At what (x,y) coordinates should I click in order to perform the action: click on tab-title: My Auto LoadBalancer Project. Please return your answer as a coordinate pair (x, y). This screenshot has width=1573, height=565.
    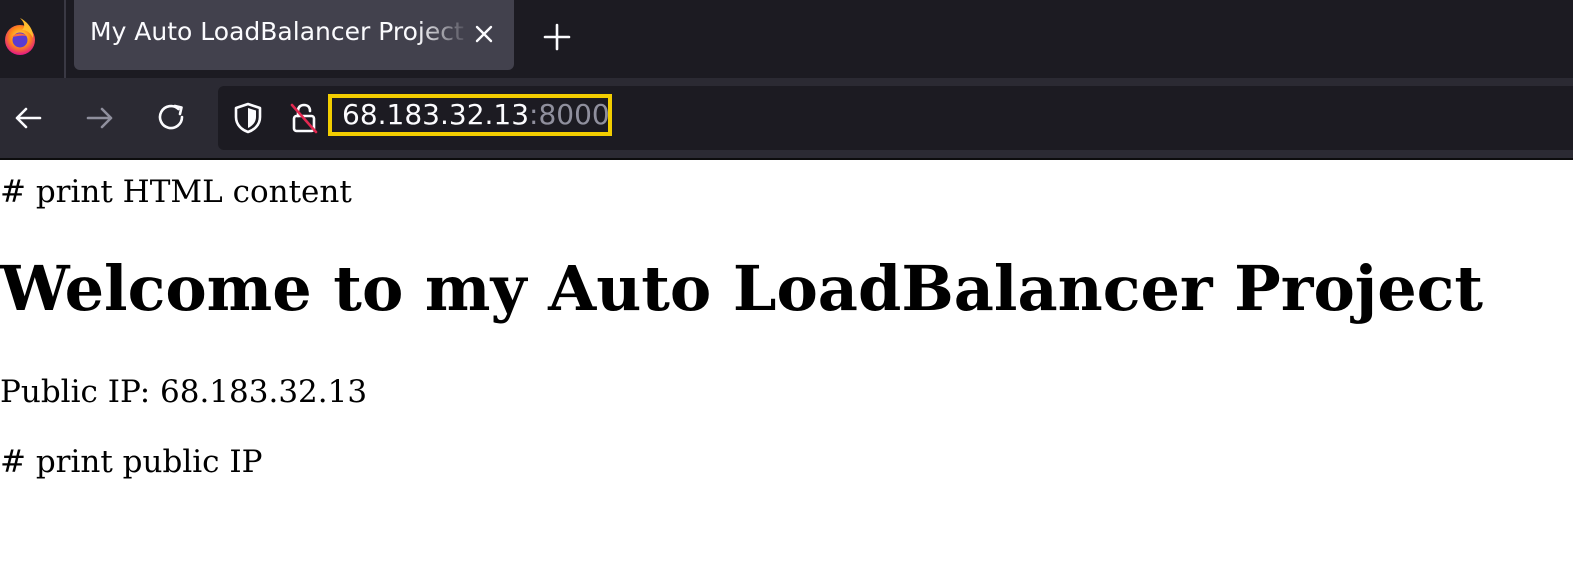
    Looking at the image, I should click on (277, 31).